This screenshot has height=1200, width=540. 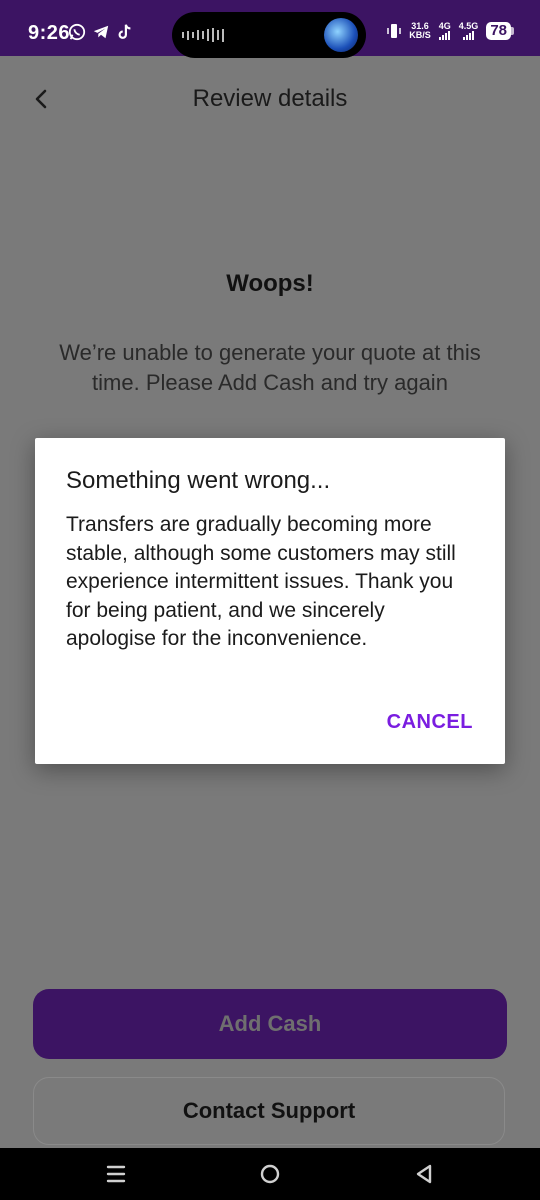 I want to click on signal-4g: 4G, so click(x=445, y=31).